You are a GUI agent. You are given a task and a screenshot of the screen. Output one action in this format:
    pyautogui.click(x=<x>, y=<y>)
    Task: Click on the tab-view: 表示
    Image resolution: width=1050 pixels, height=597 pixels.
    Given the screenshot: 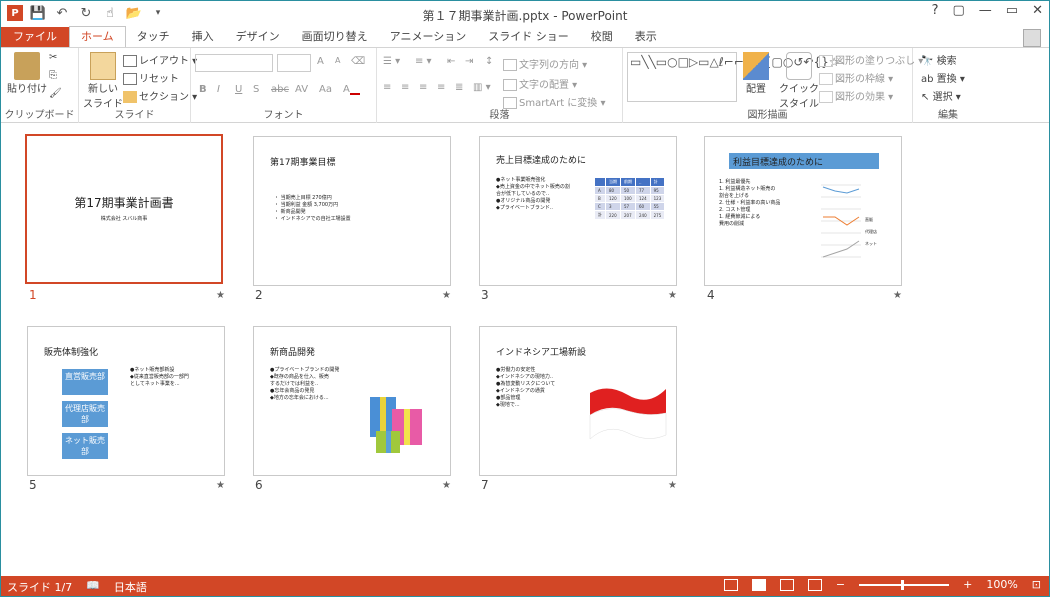 What is the action you would take?
    pyautogui.click(x=646, y=37)
    